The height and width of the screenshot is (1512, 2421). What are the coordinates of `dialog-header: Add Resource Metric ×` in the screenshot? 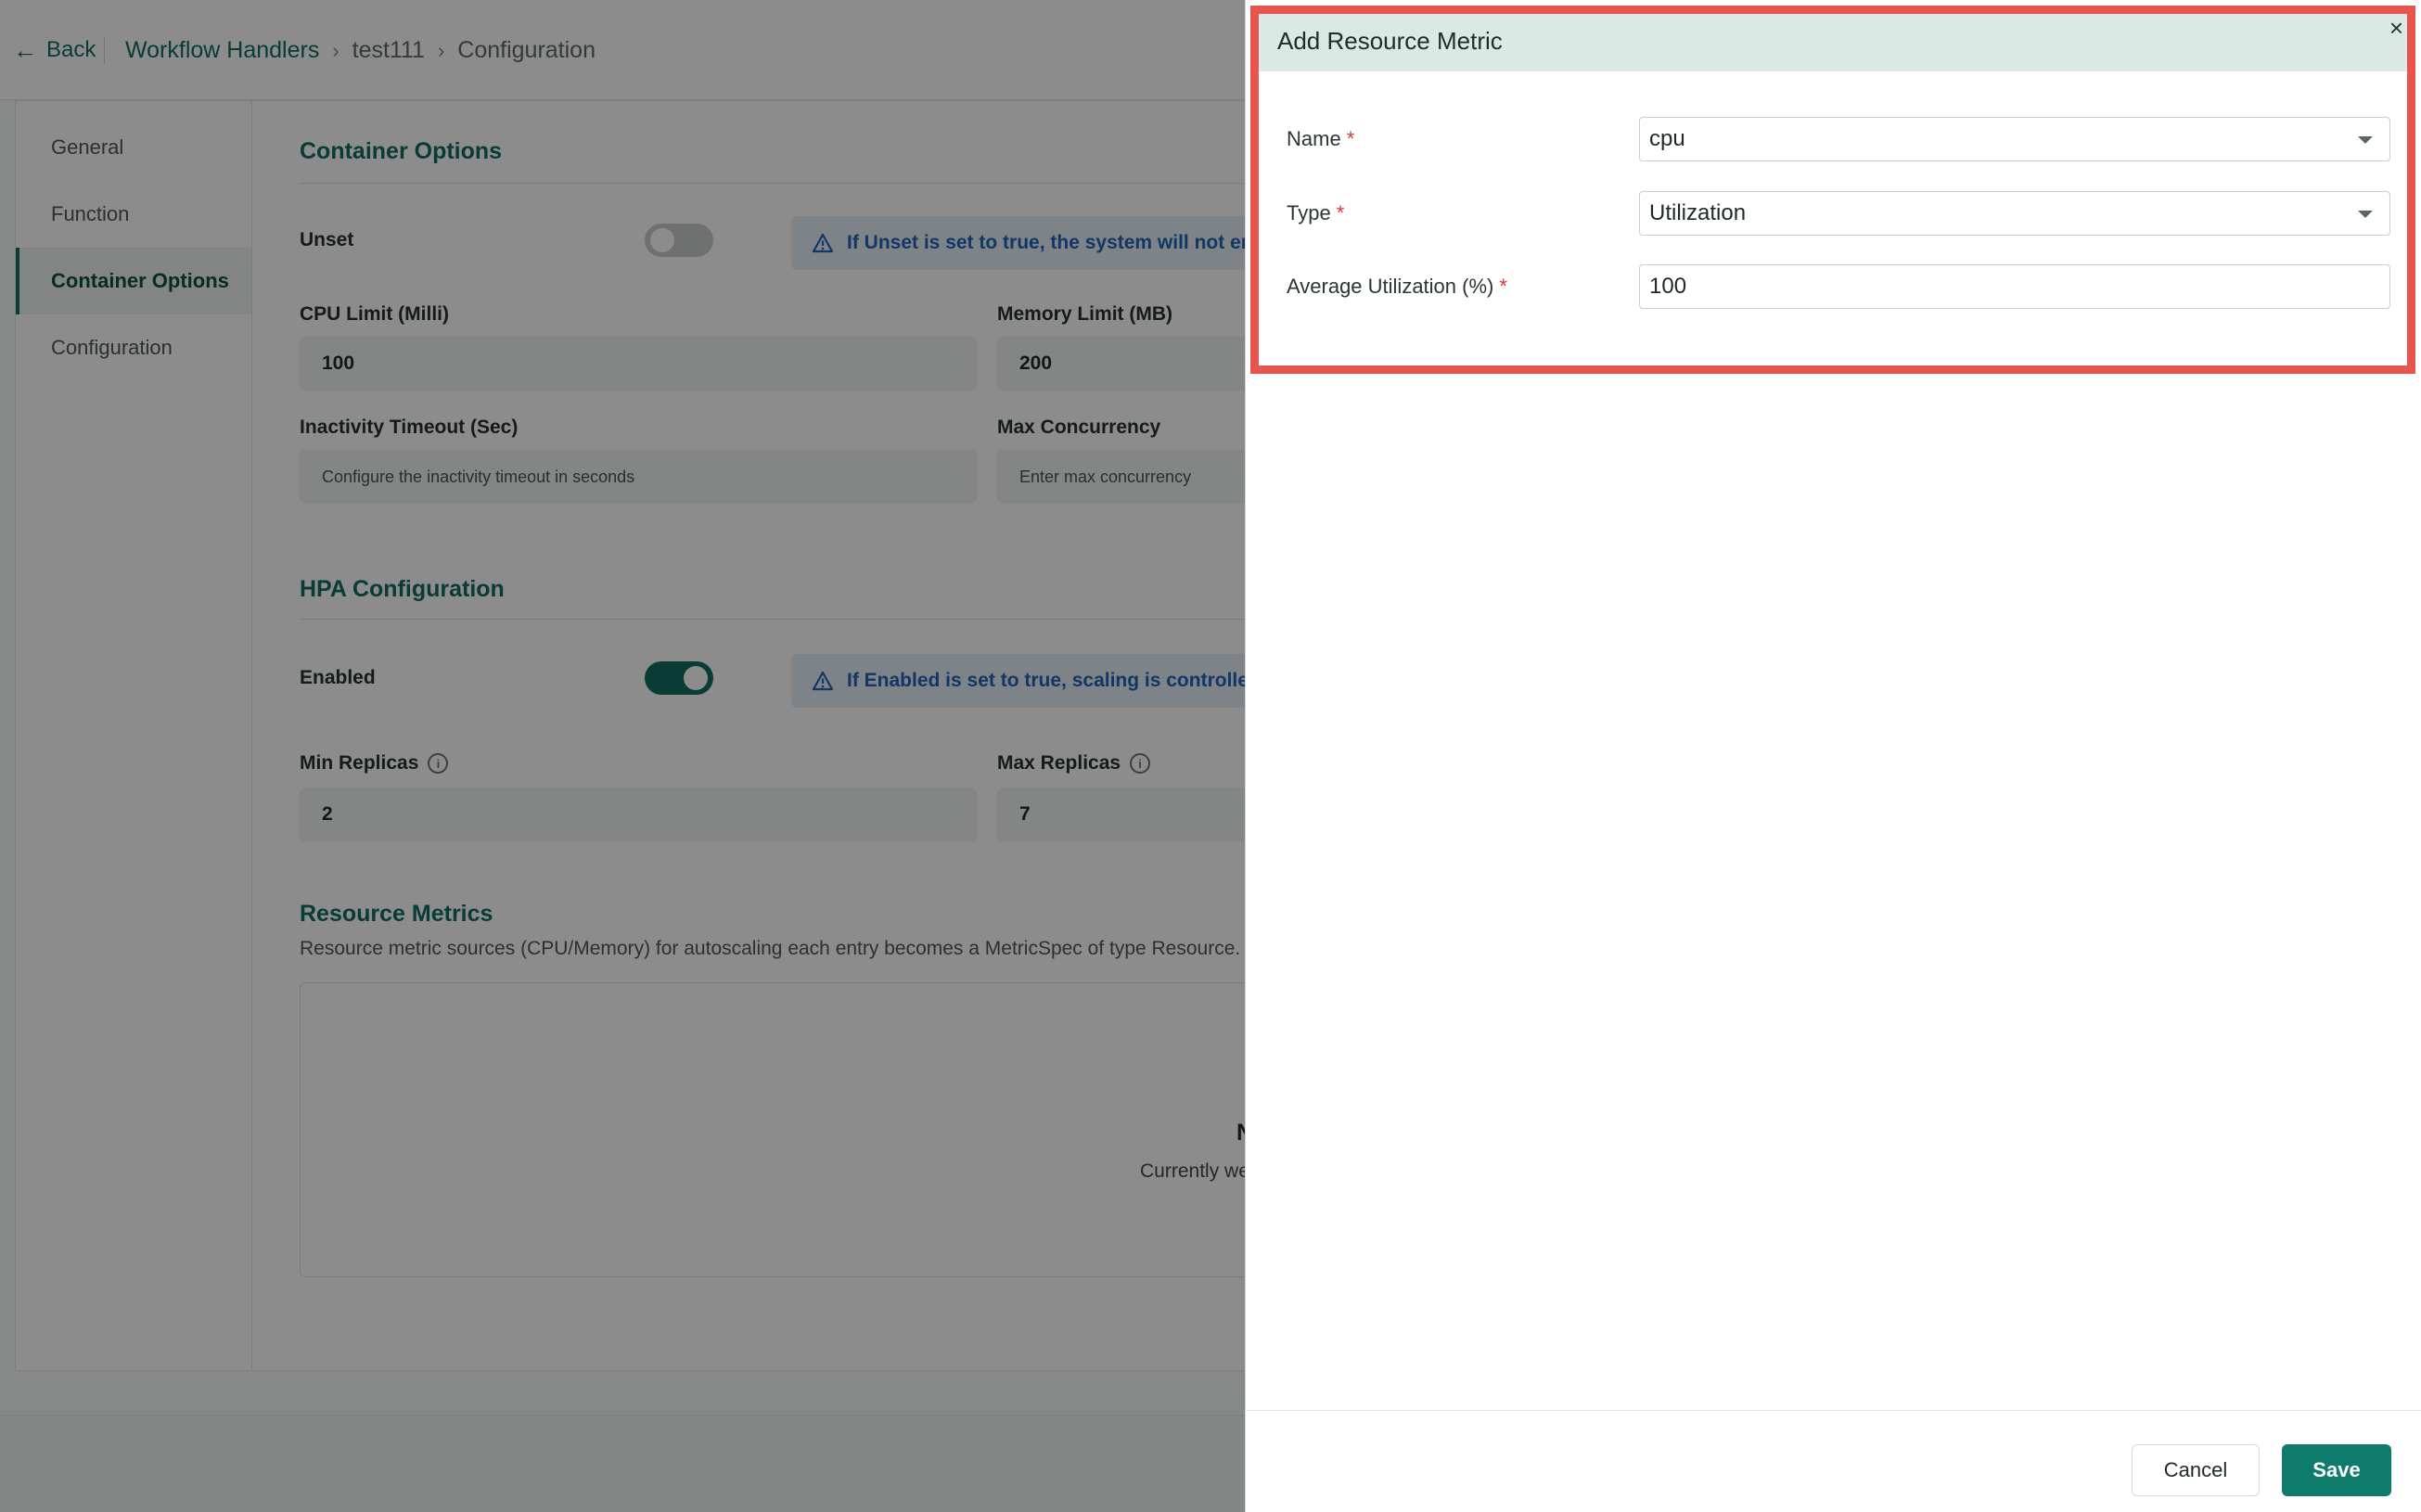 It's located at (1833, 42).